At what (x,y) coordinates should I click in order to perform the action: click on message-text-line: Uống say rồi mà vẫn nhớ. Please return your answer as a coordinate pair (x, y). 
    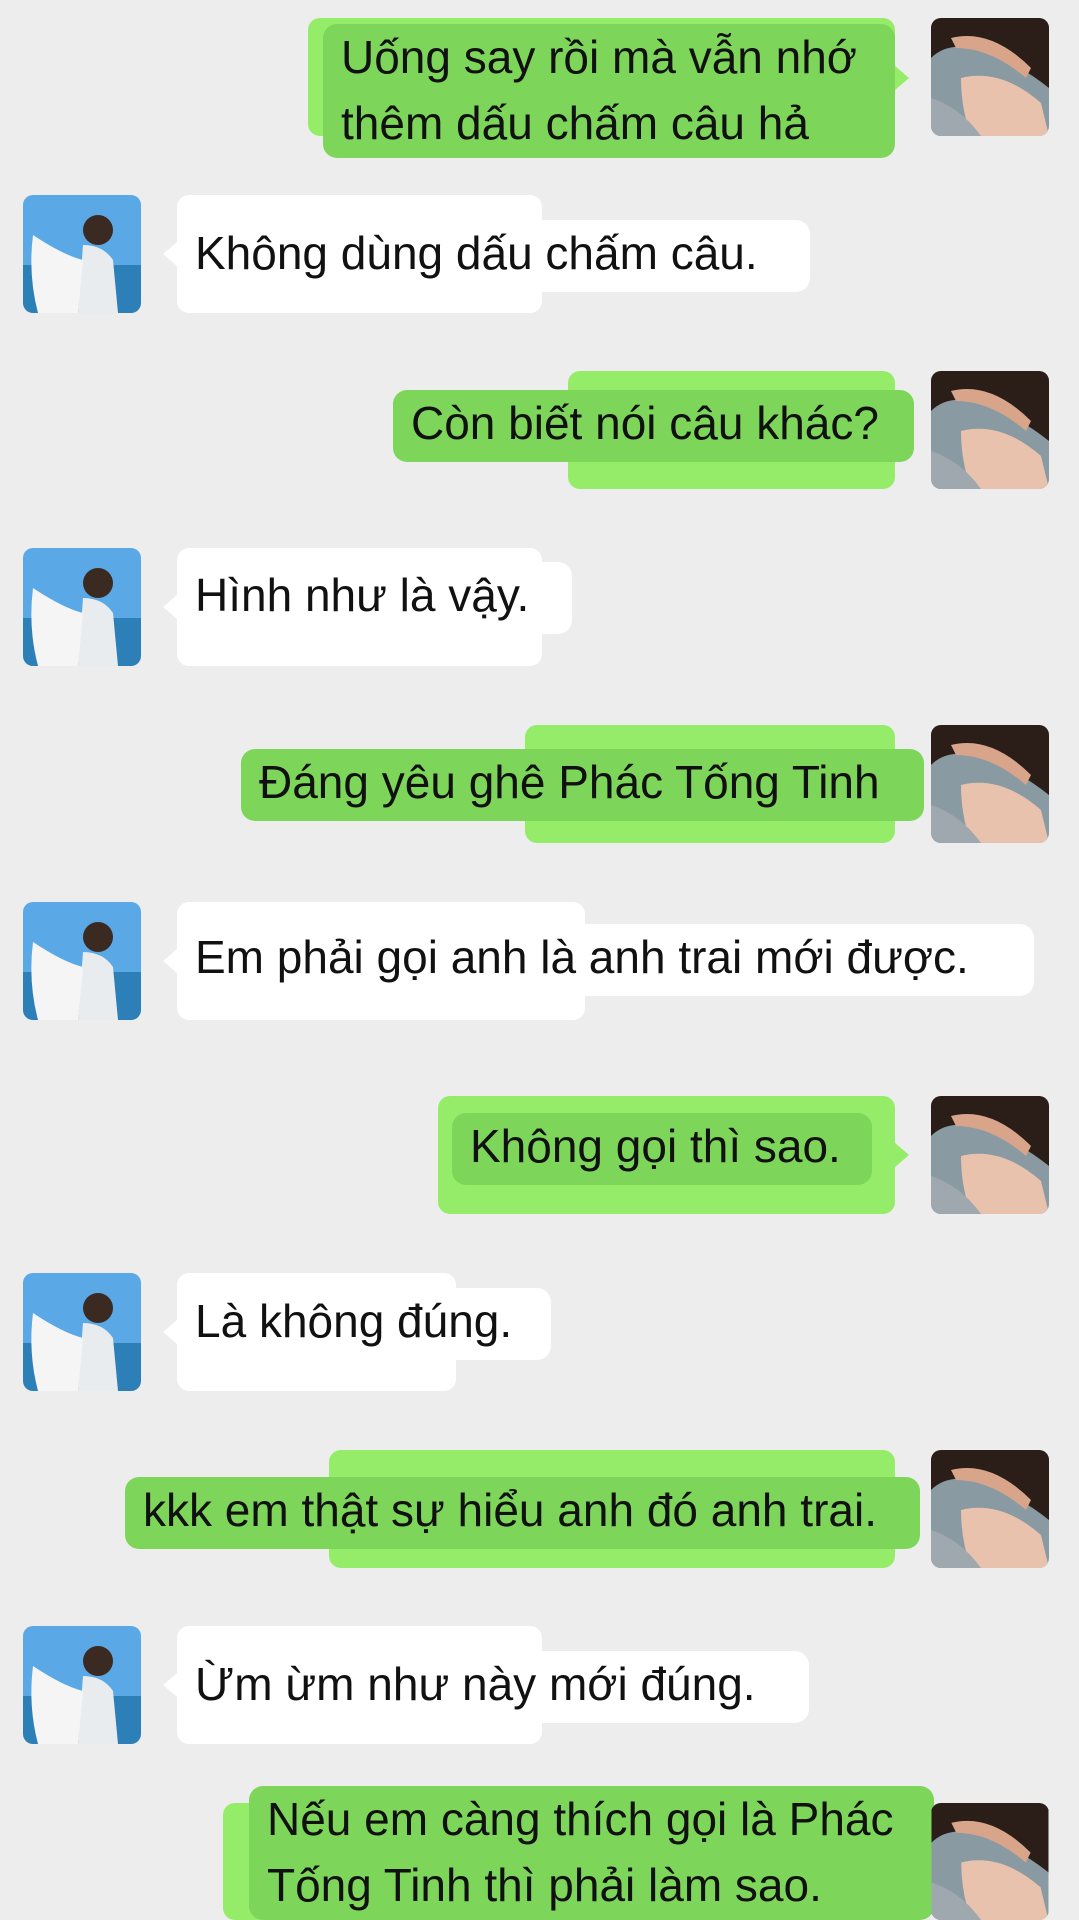
    Looking at the image, I should click on (599, 57).